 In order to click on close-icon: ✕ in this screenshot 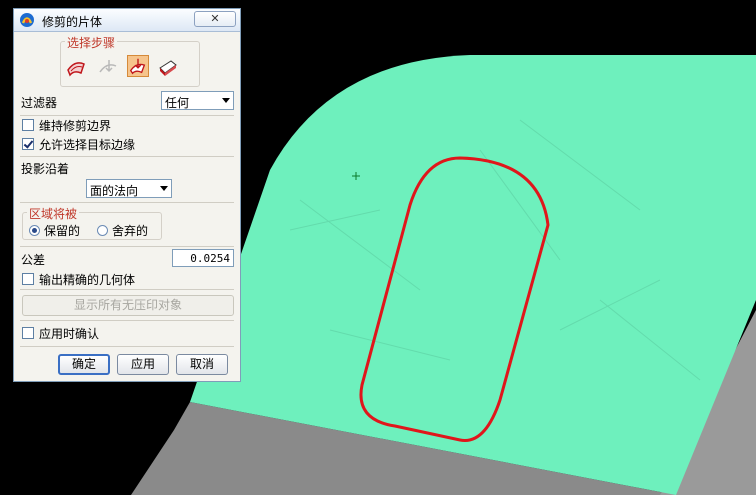, I will do `click(215, 18)`.